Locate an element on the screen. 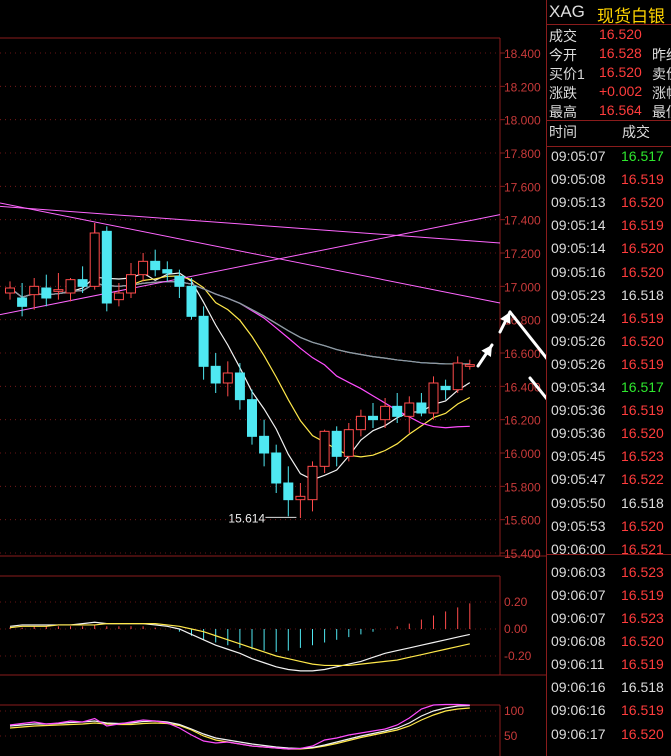 This screenshot has width=671, height=756. tick-row: 09:05:34 16.517 is located at coordinates (609, 390).